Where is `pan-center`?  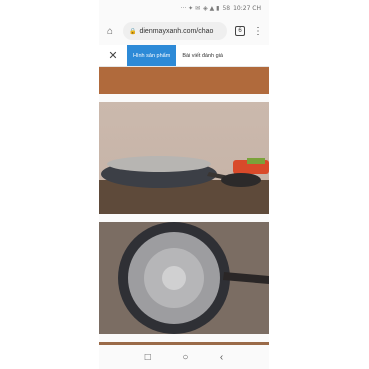 pan-center is located at coordinates (174, 278).